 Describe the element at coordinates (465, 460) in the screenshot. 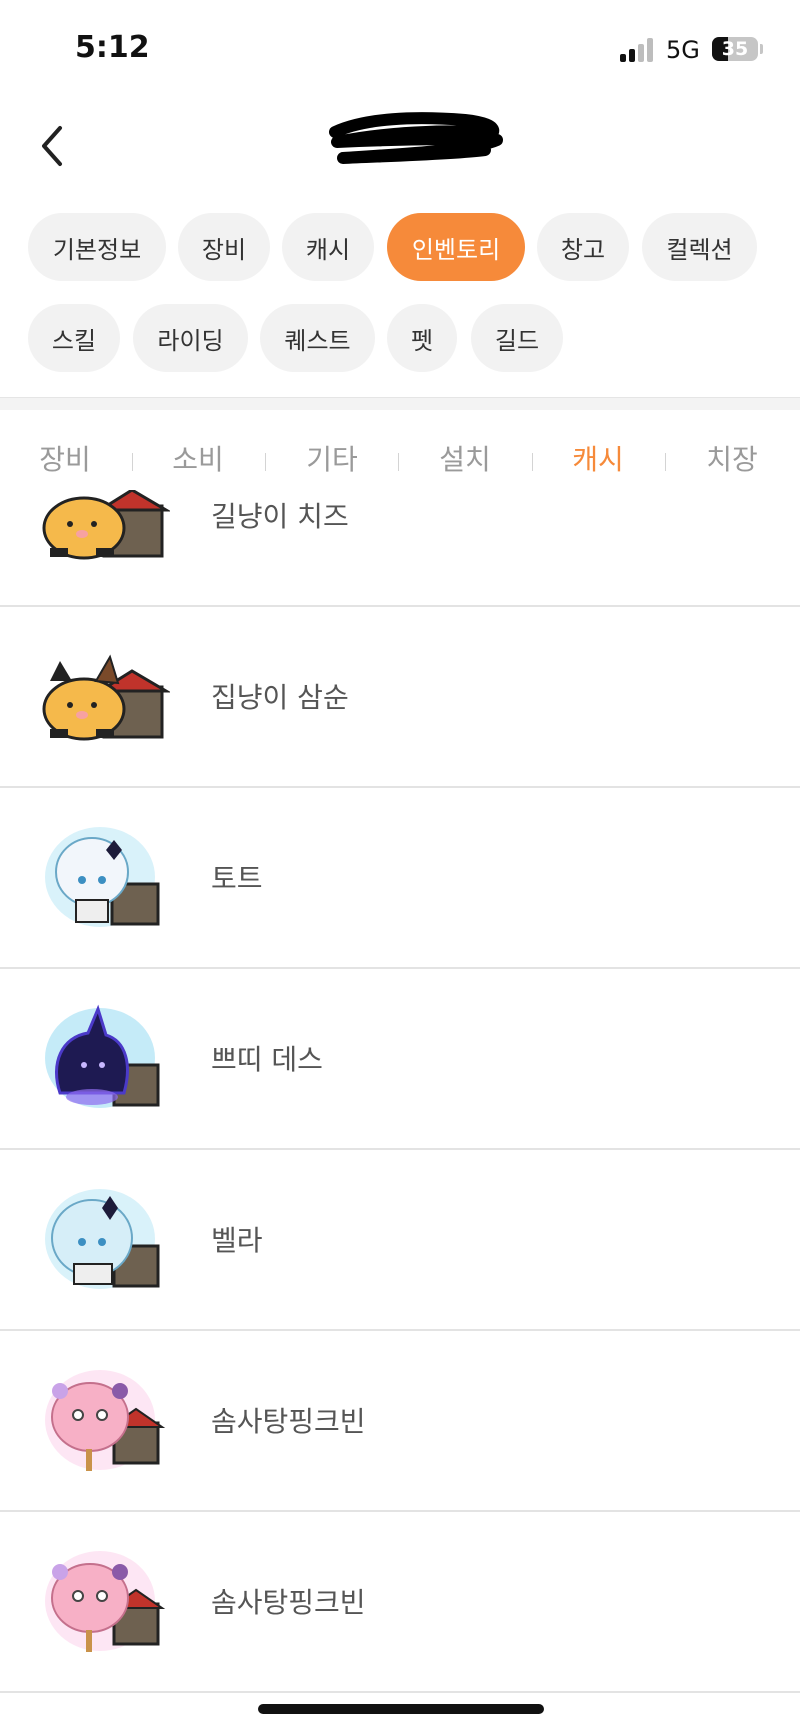

I see `subtab-setup: 설치` at that location.